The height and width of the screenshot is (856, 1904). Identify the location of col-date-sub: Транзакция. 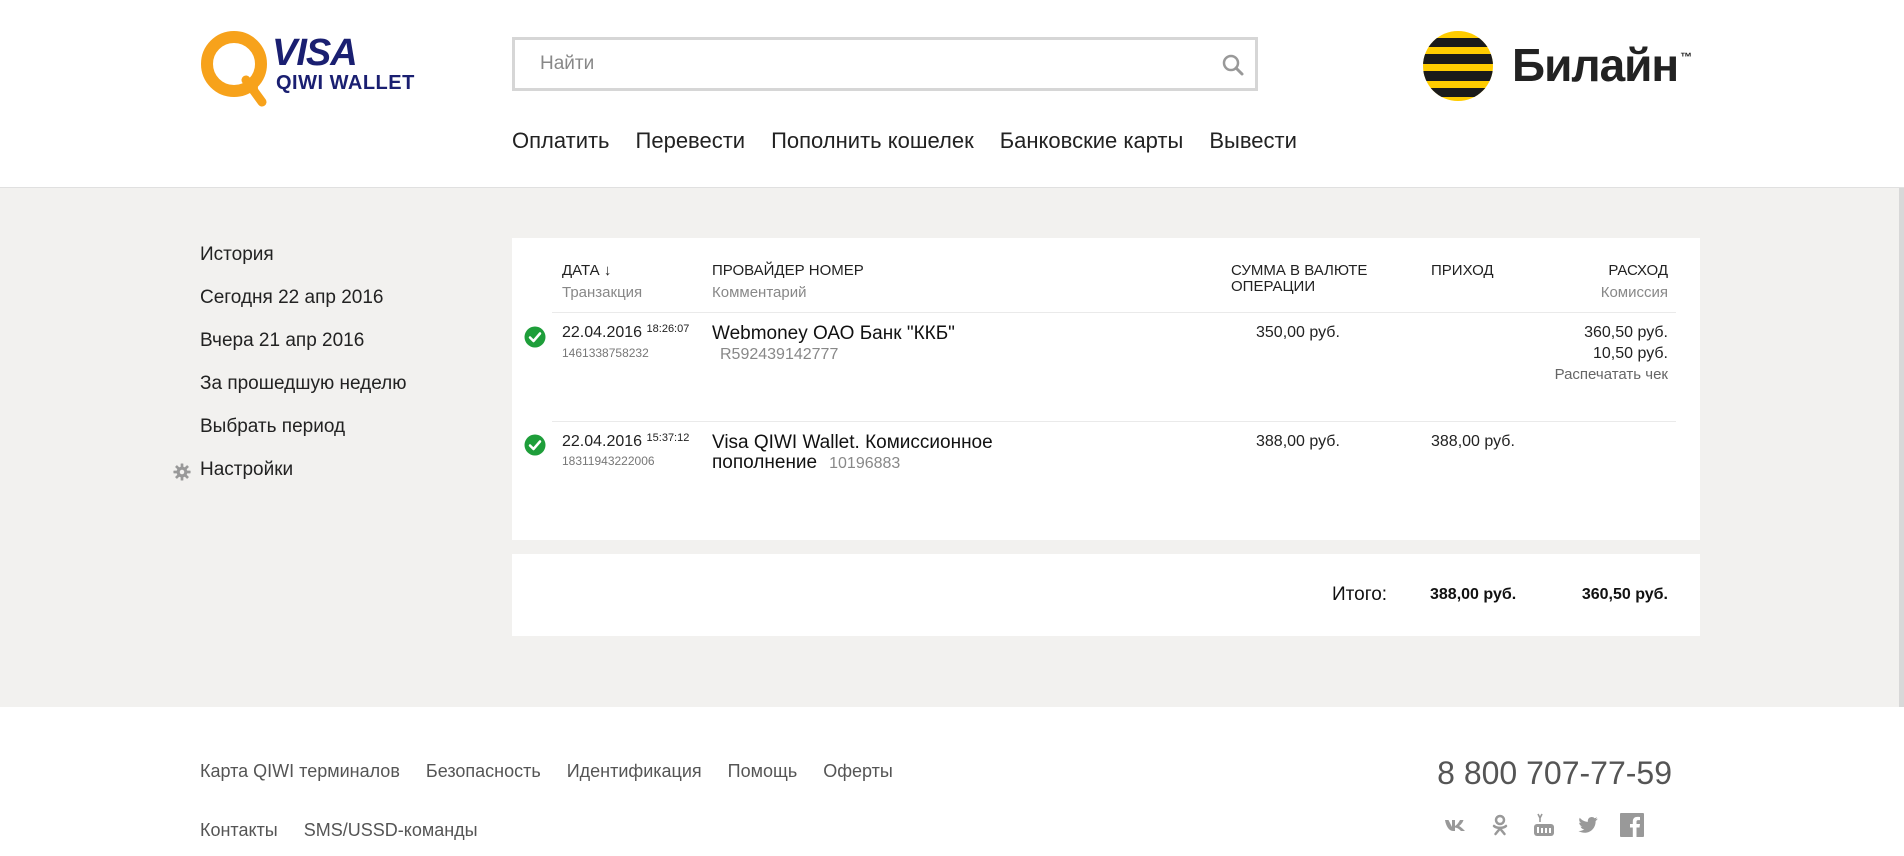
(602, 292).